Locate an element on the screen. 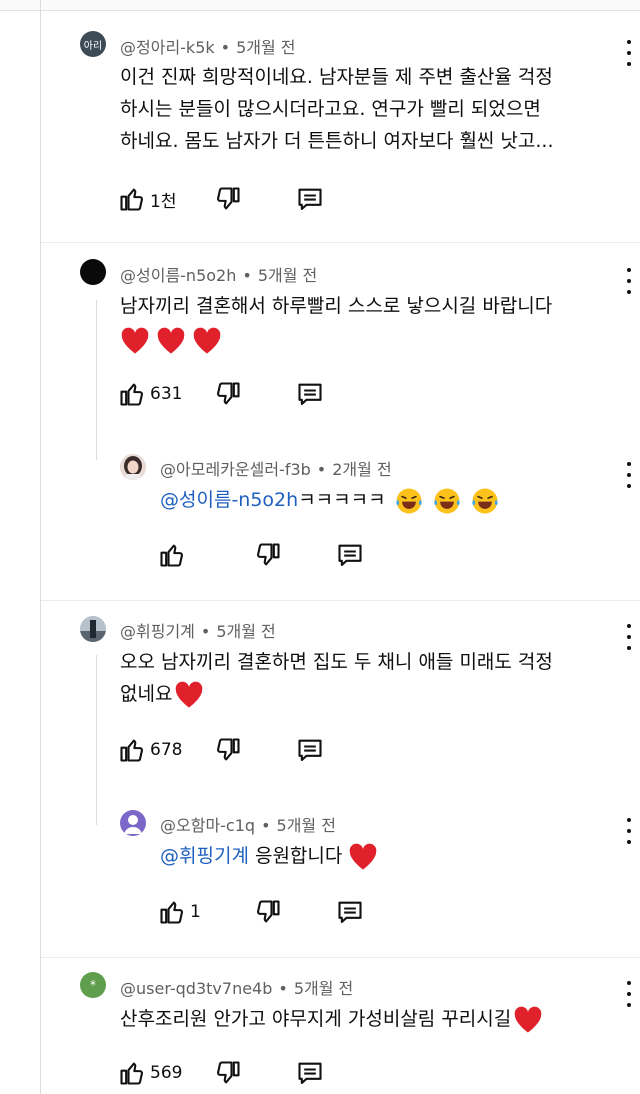  comment-actions: 1 is located at coordinates (268, 912).